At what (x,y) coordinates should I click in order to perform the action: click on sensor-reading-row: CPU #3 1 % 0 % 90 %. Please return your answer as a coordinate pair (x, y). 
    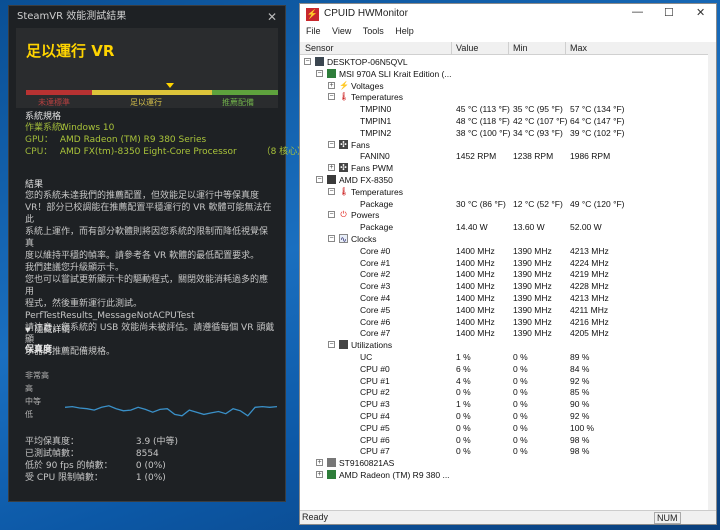
    Looking at the image, I should click on (505, 404).